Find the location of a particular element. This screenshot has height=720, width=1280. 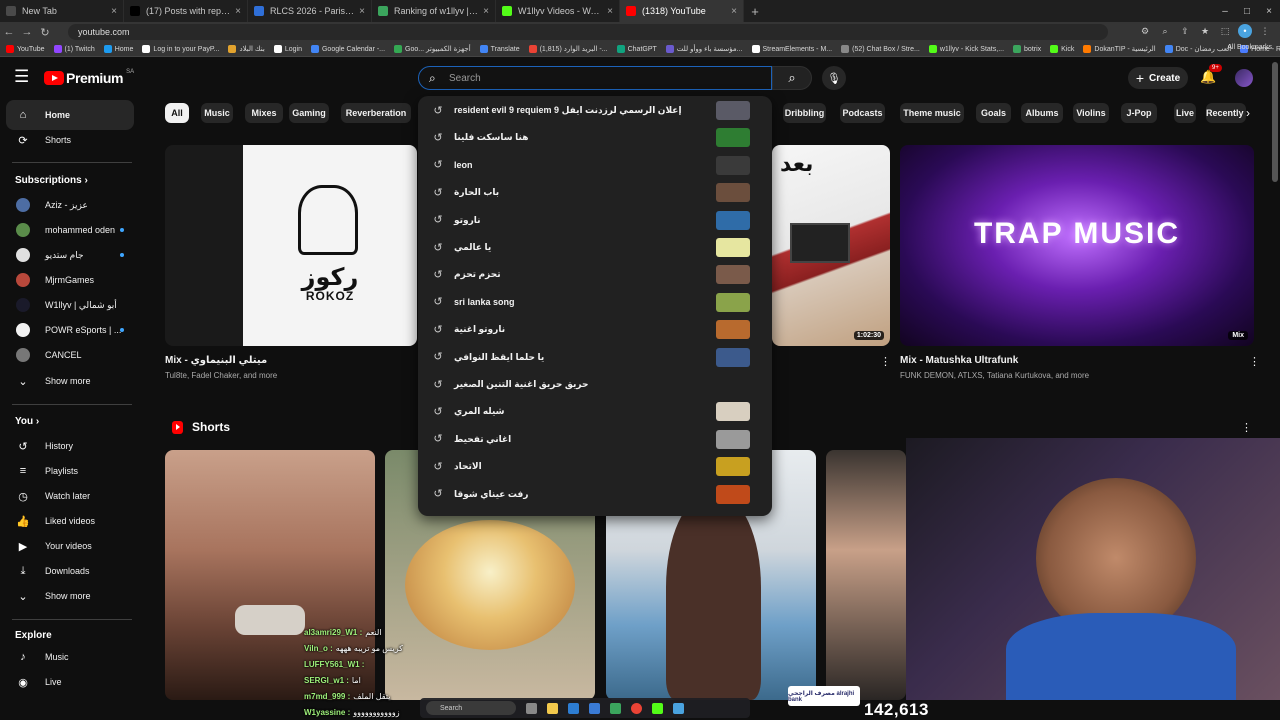

bookmark-item: (1) Twitch is located at coordinates (74, 49).